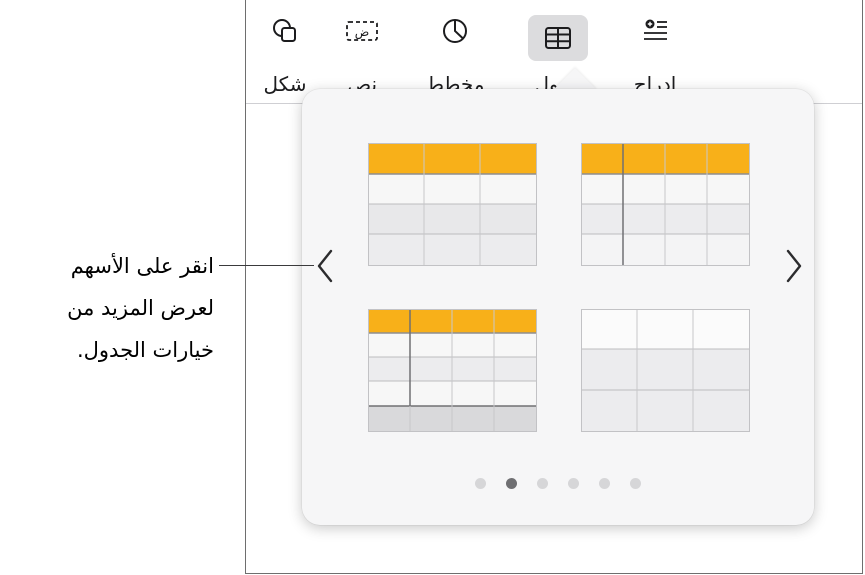  I want to click on text-box-icon: ض, so click(362, 31).